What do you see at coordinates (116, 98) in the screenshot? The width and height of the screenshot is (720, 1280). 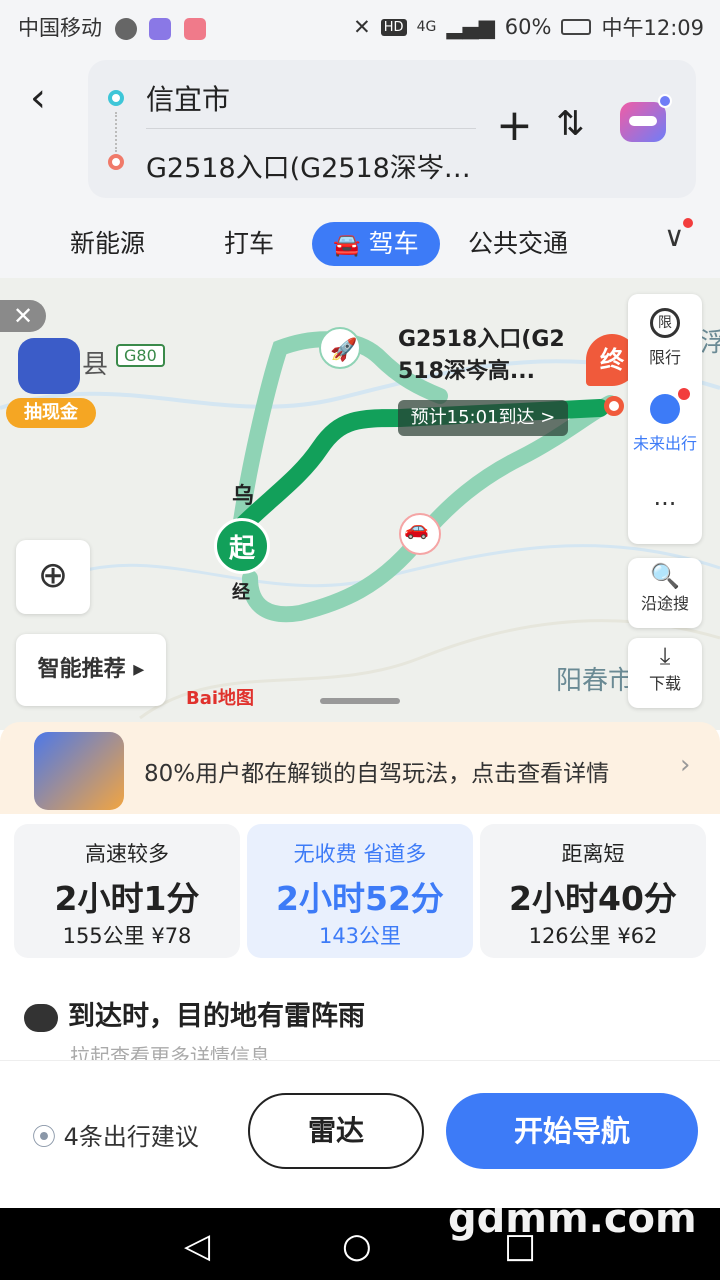 I see `start-dot-icon` at bounding box center [116, 98].